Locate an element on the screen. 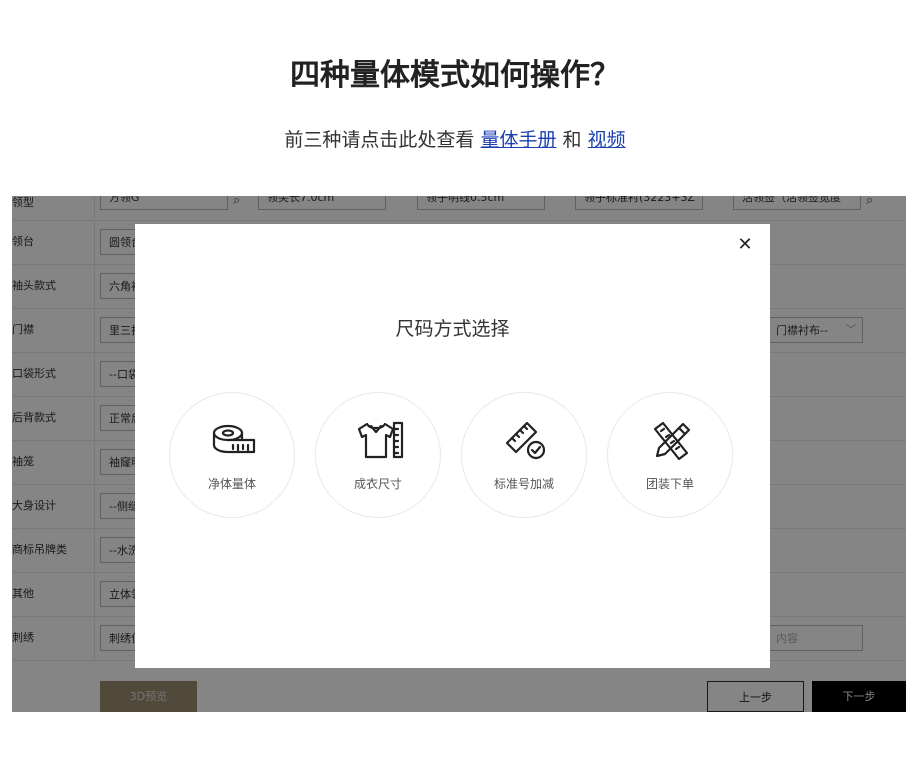 The image size is (910, 758). shirt-ruler-icon is located at coordinates (380, 440).